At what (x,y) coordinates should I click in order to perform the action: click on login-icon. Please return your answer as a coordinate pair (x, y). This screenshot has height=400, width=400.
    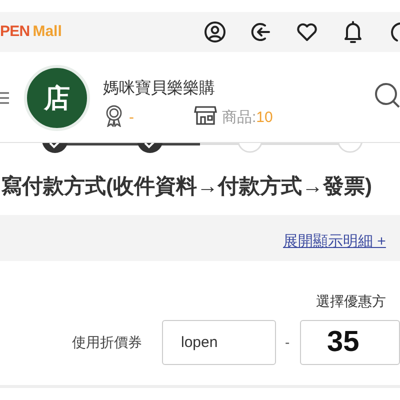
    Looking at the image, I should click on (261, 32).